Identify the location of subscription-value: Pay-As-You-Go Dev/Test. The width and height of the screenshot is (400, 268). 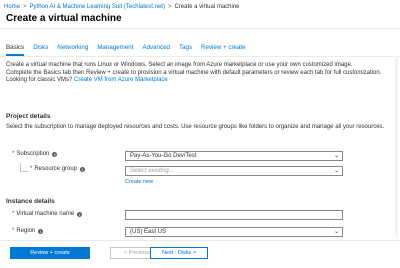
(163, 156).